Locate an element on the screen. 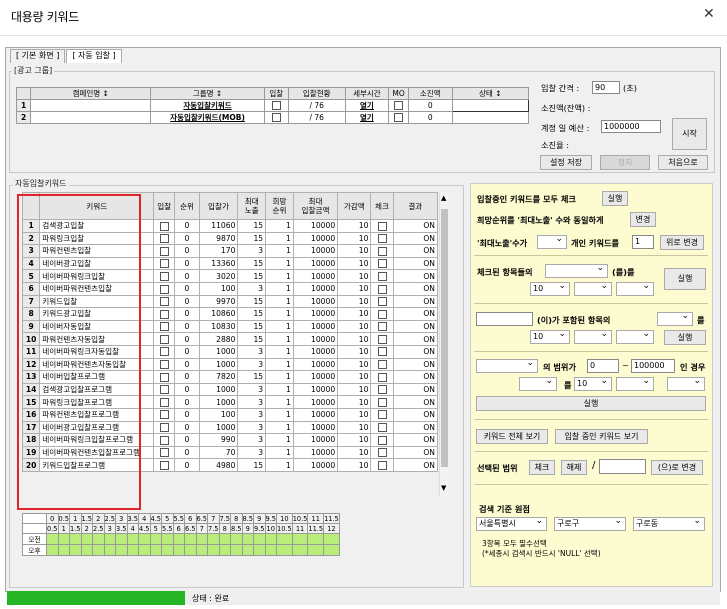 The width and height of the screenshot is (727, 609). range-check-button: 체크 is located at coordinates (542, 467).